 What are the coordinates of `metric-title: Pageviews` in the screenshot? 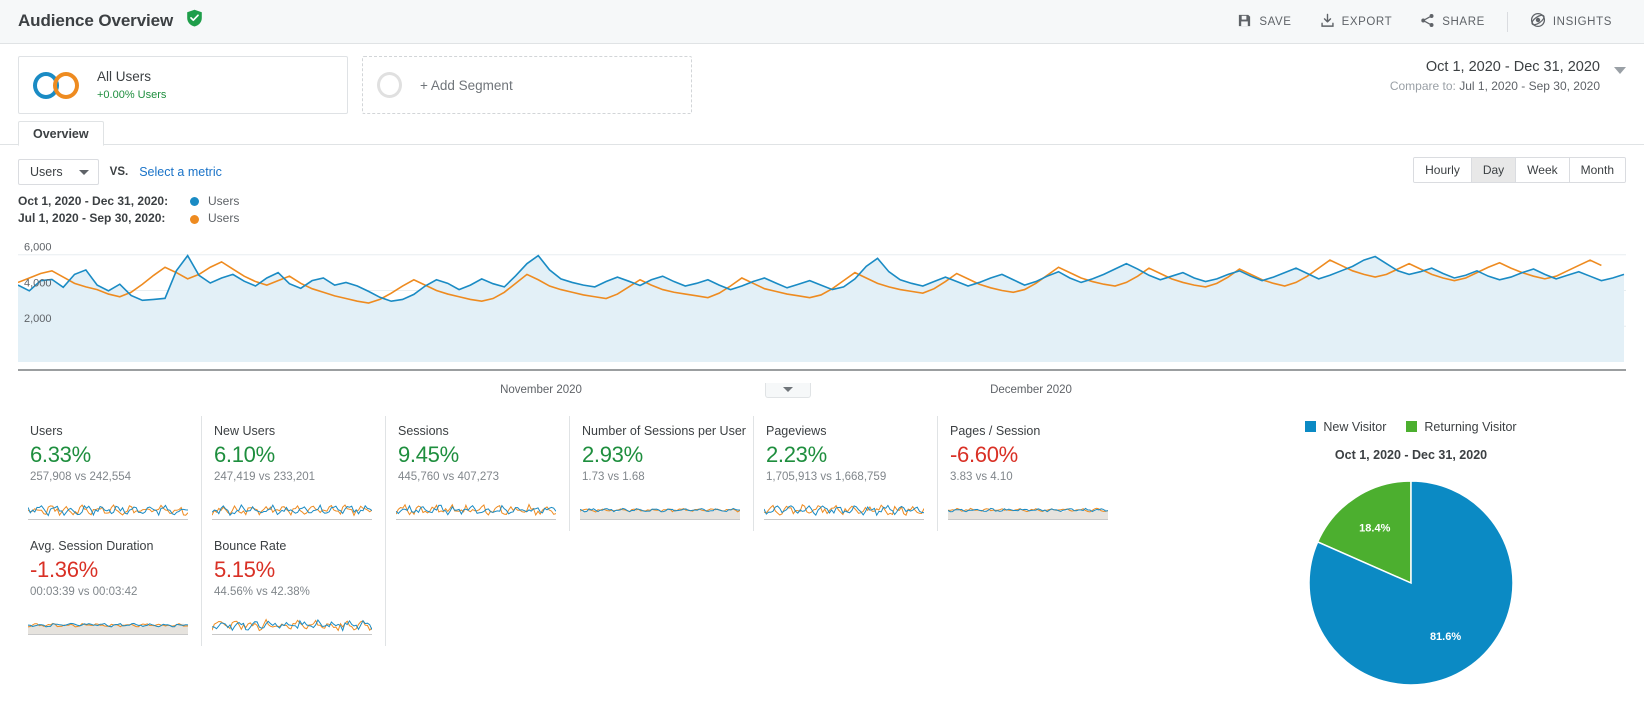 It's located at (796, 430).